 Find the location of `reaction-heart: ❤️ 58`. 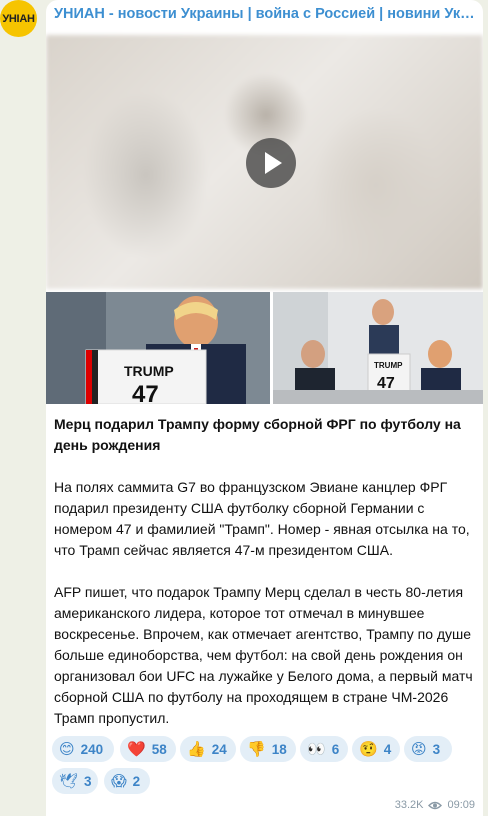

reaction-heart: ❤️ 58 is located at coordinates (148, 749).